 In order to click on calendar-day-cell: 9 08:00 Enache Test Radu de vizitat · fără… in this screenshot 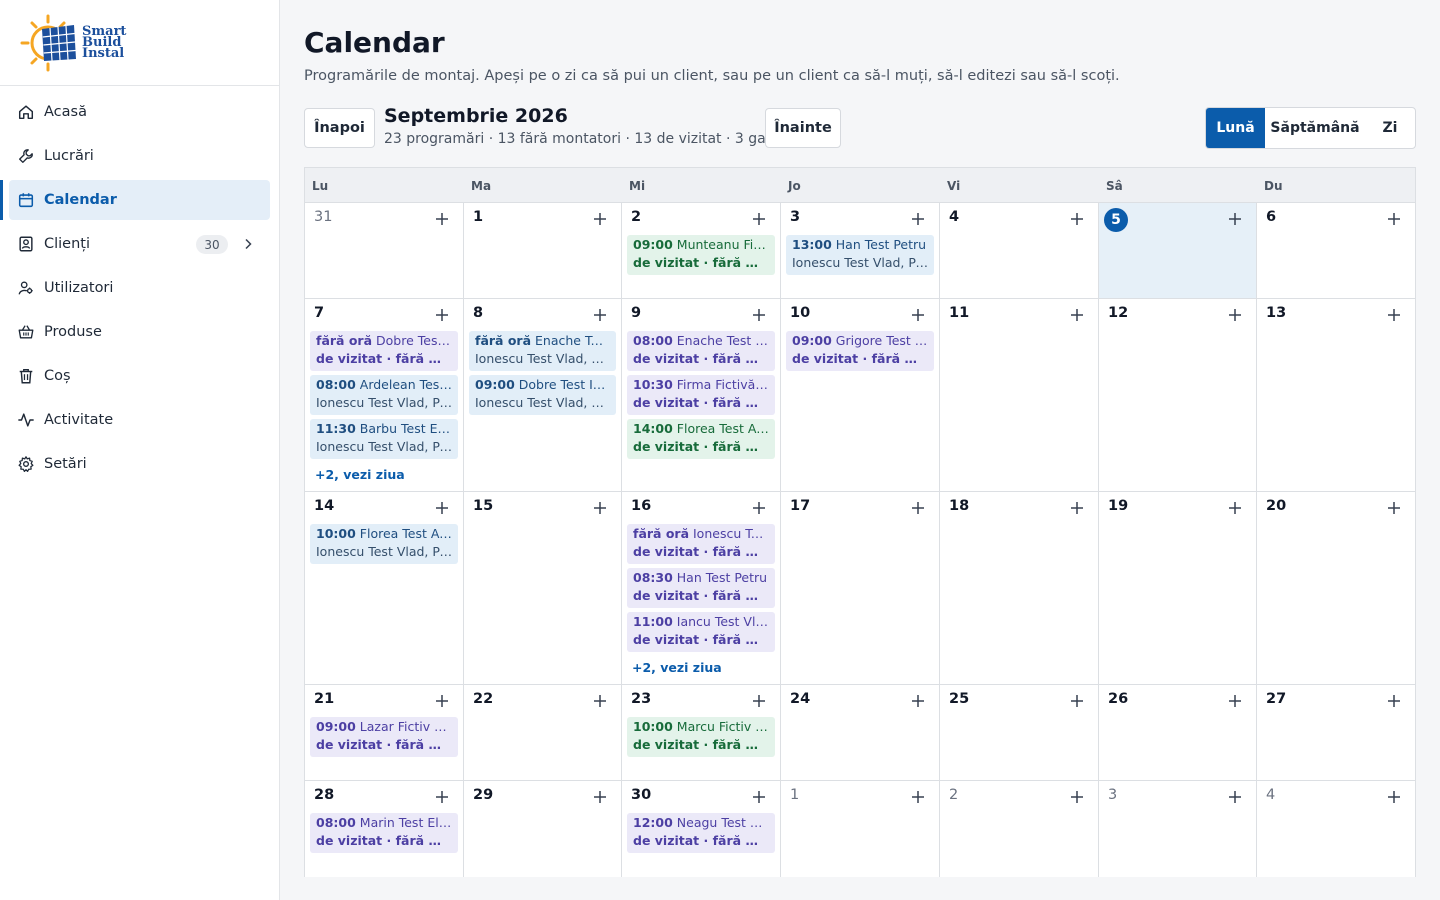, I will do `click(701, 395)`.